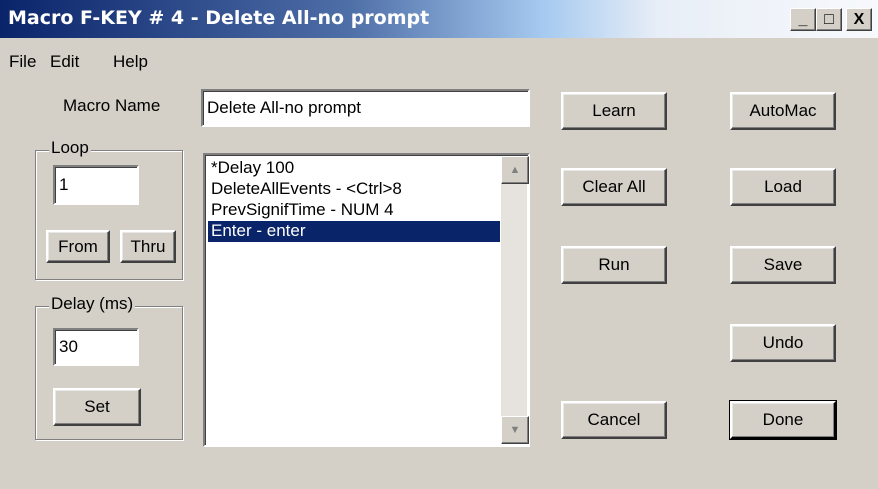  Describe the element at coordinates (78, 246) in the screenshot. I see `from-button: From` at that location.